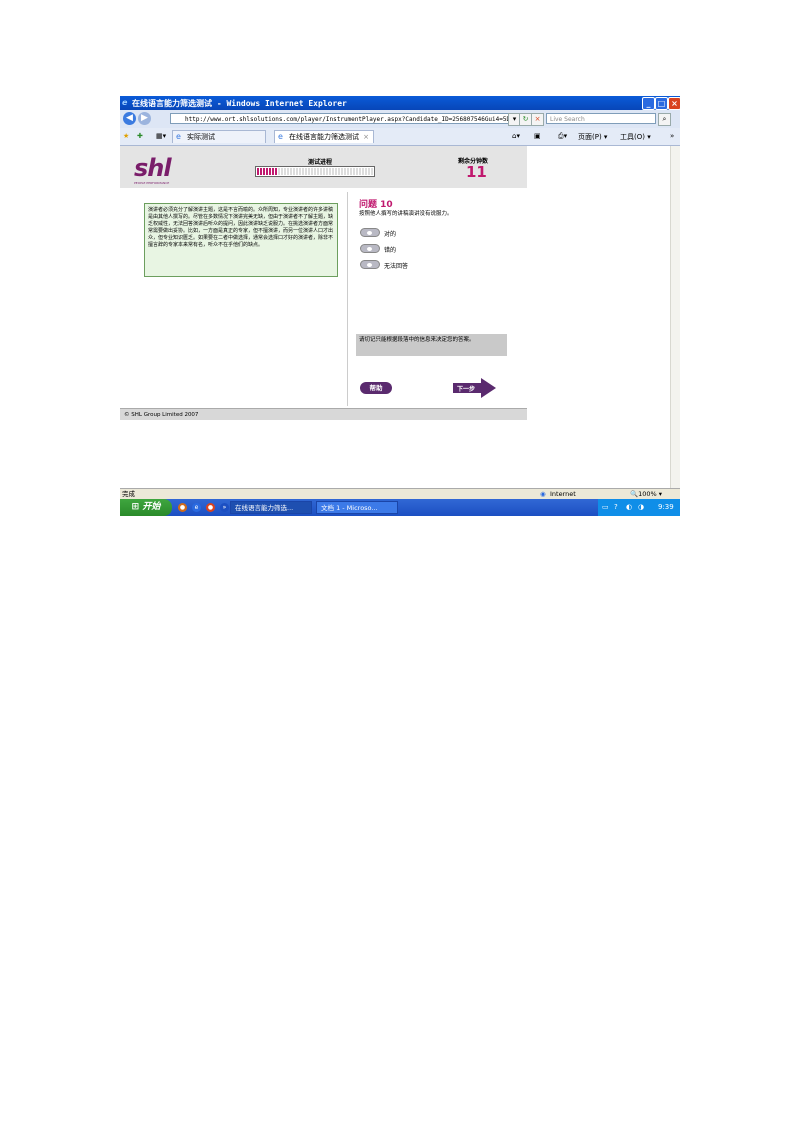 The width and height of the screenshot is (800, 1132). I want to click on app-quicklaunch-icon: ●, so click(210, 507).